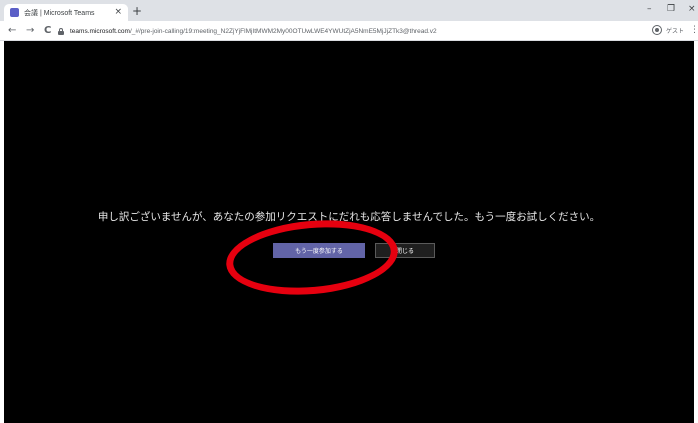 The height and width of the screenshot is (423, 698). Describe the element at coordinates (692, 9) in the screenshot. I see `window-close-icon: ×` at that location.